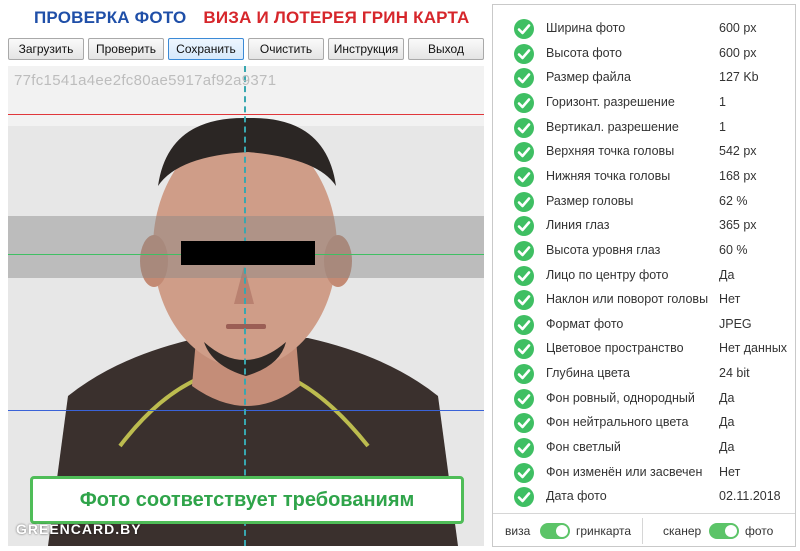  What do you see at coordinates (246, 114) in the screenshot?
I see `head-top-guide-line` at bounding box center [246, 114].